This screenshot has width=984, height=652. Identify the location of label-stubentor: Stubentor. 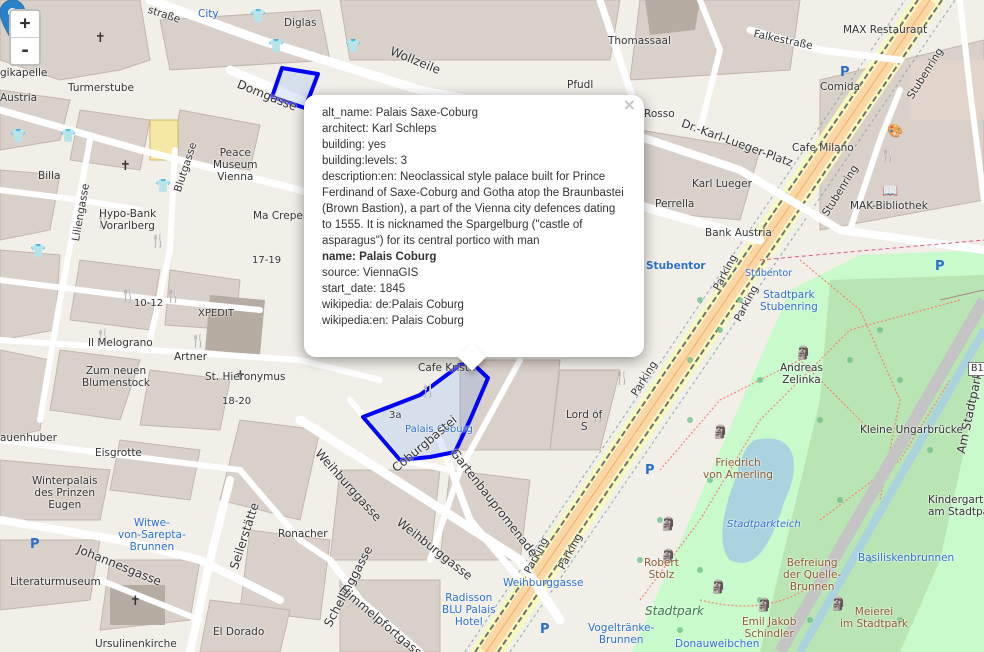
(676, 266).